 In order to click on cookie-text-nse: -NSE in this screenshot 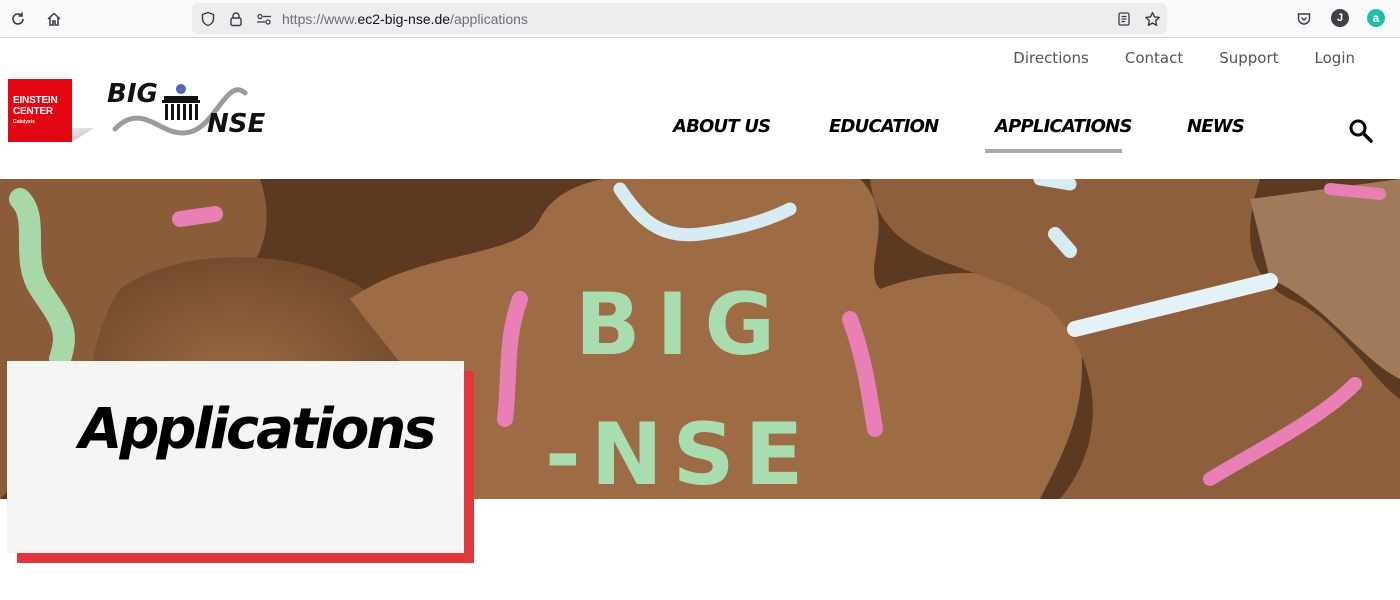, I will do `click(679, 452)`.